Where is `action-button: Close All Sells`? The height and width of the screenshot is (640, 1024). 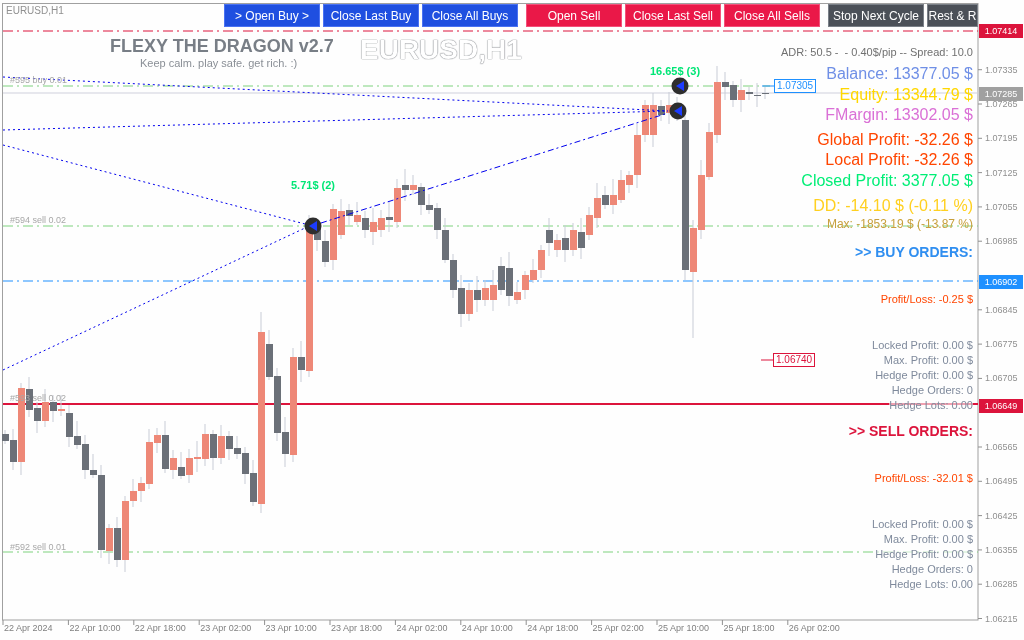
action-button: Close All Sells is located at coordinates (772, 15).